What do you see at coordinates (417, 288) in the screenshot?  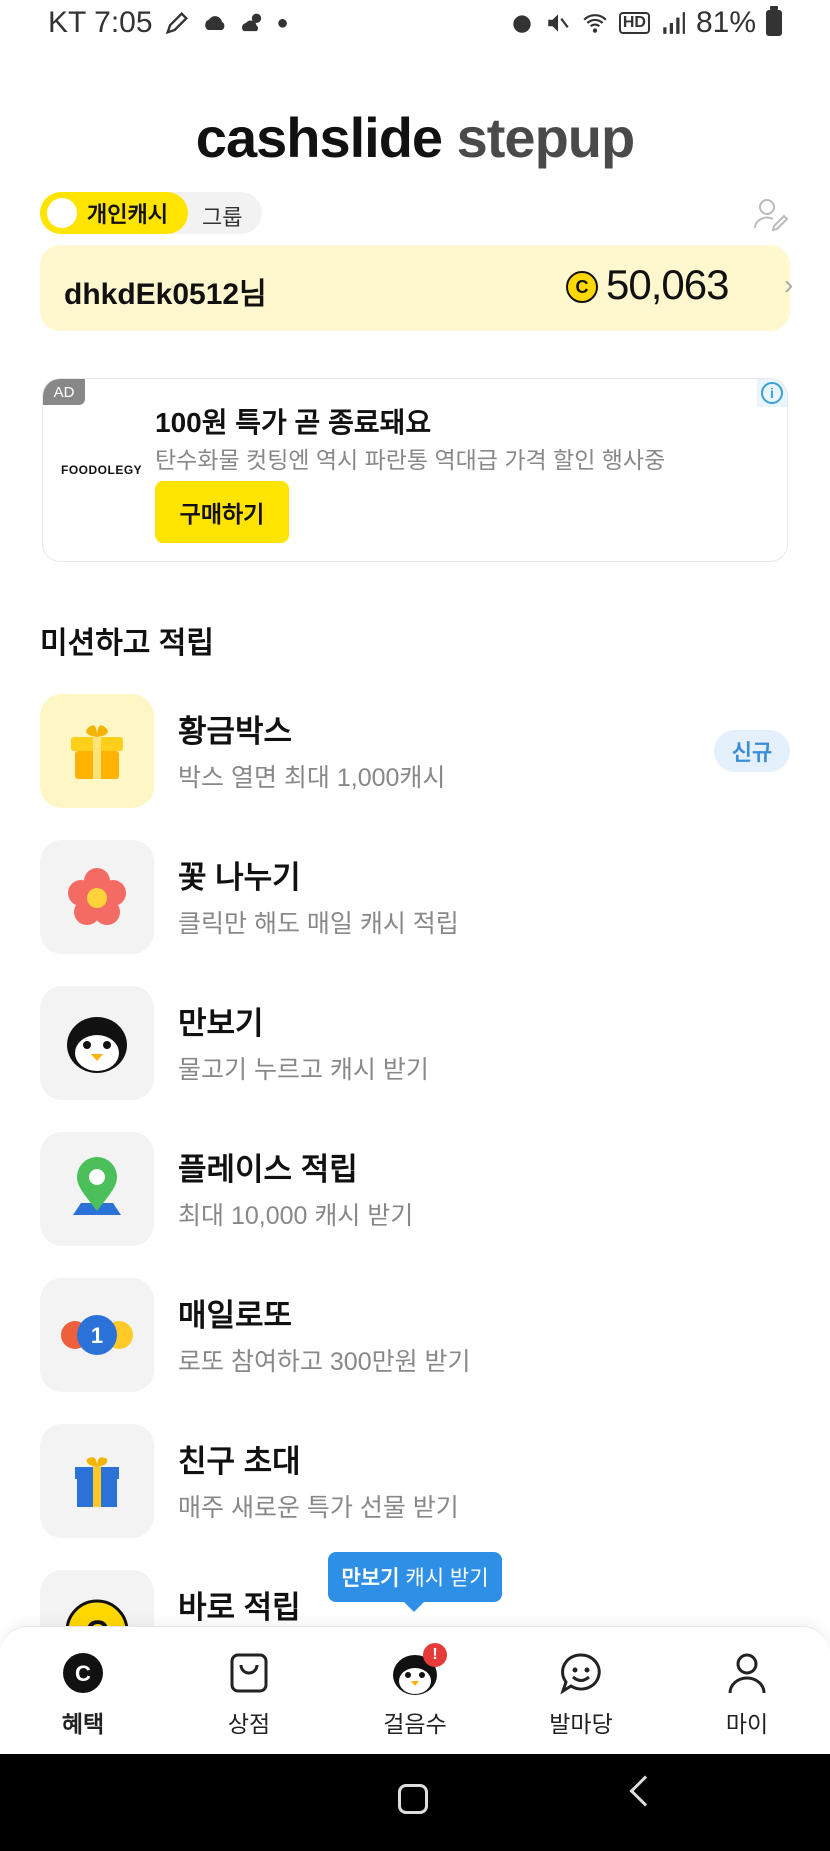 I see `user-balance-card: dhkdEk0512님 C 50,063 ›` at bounding box center [417, 288].